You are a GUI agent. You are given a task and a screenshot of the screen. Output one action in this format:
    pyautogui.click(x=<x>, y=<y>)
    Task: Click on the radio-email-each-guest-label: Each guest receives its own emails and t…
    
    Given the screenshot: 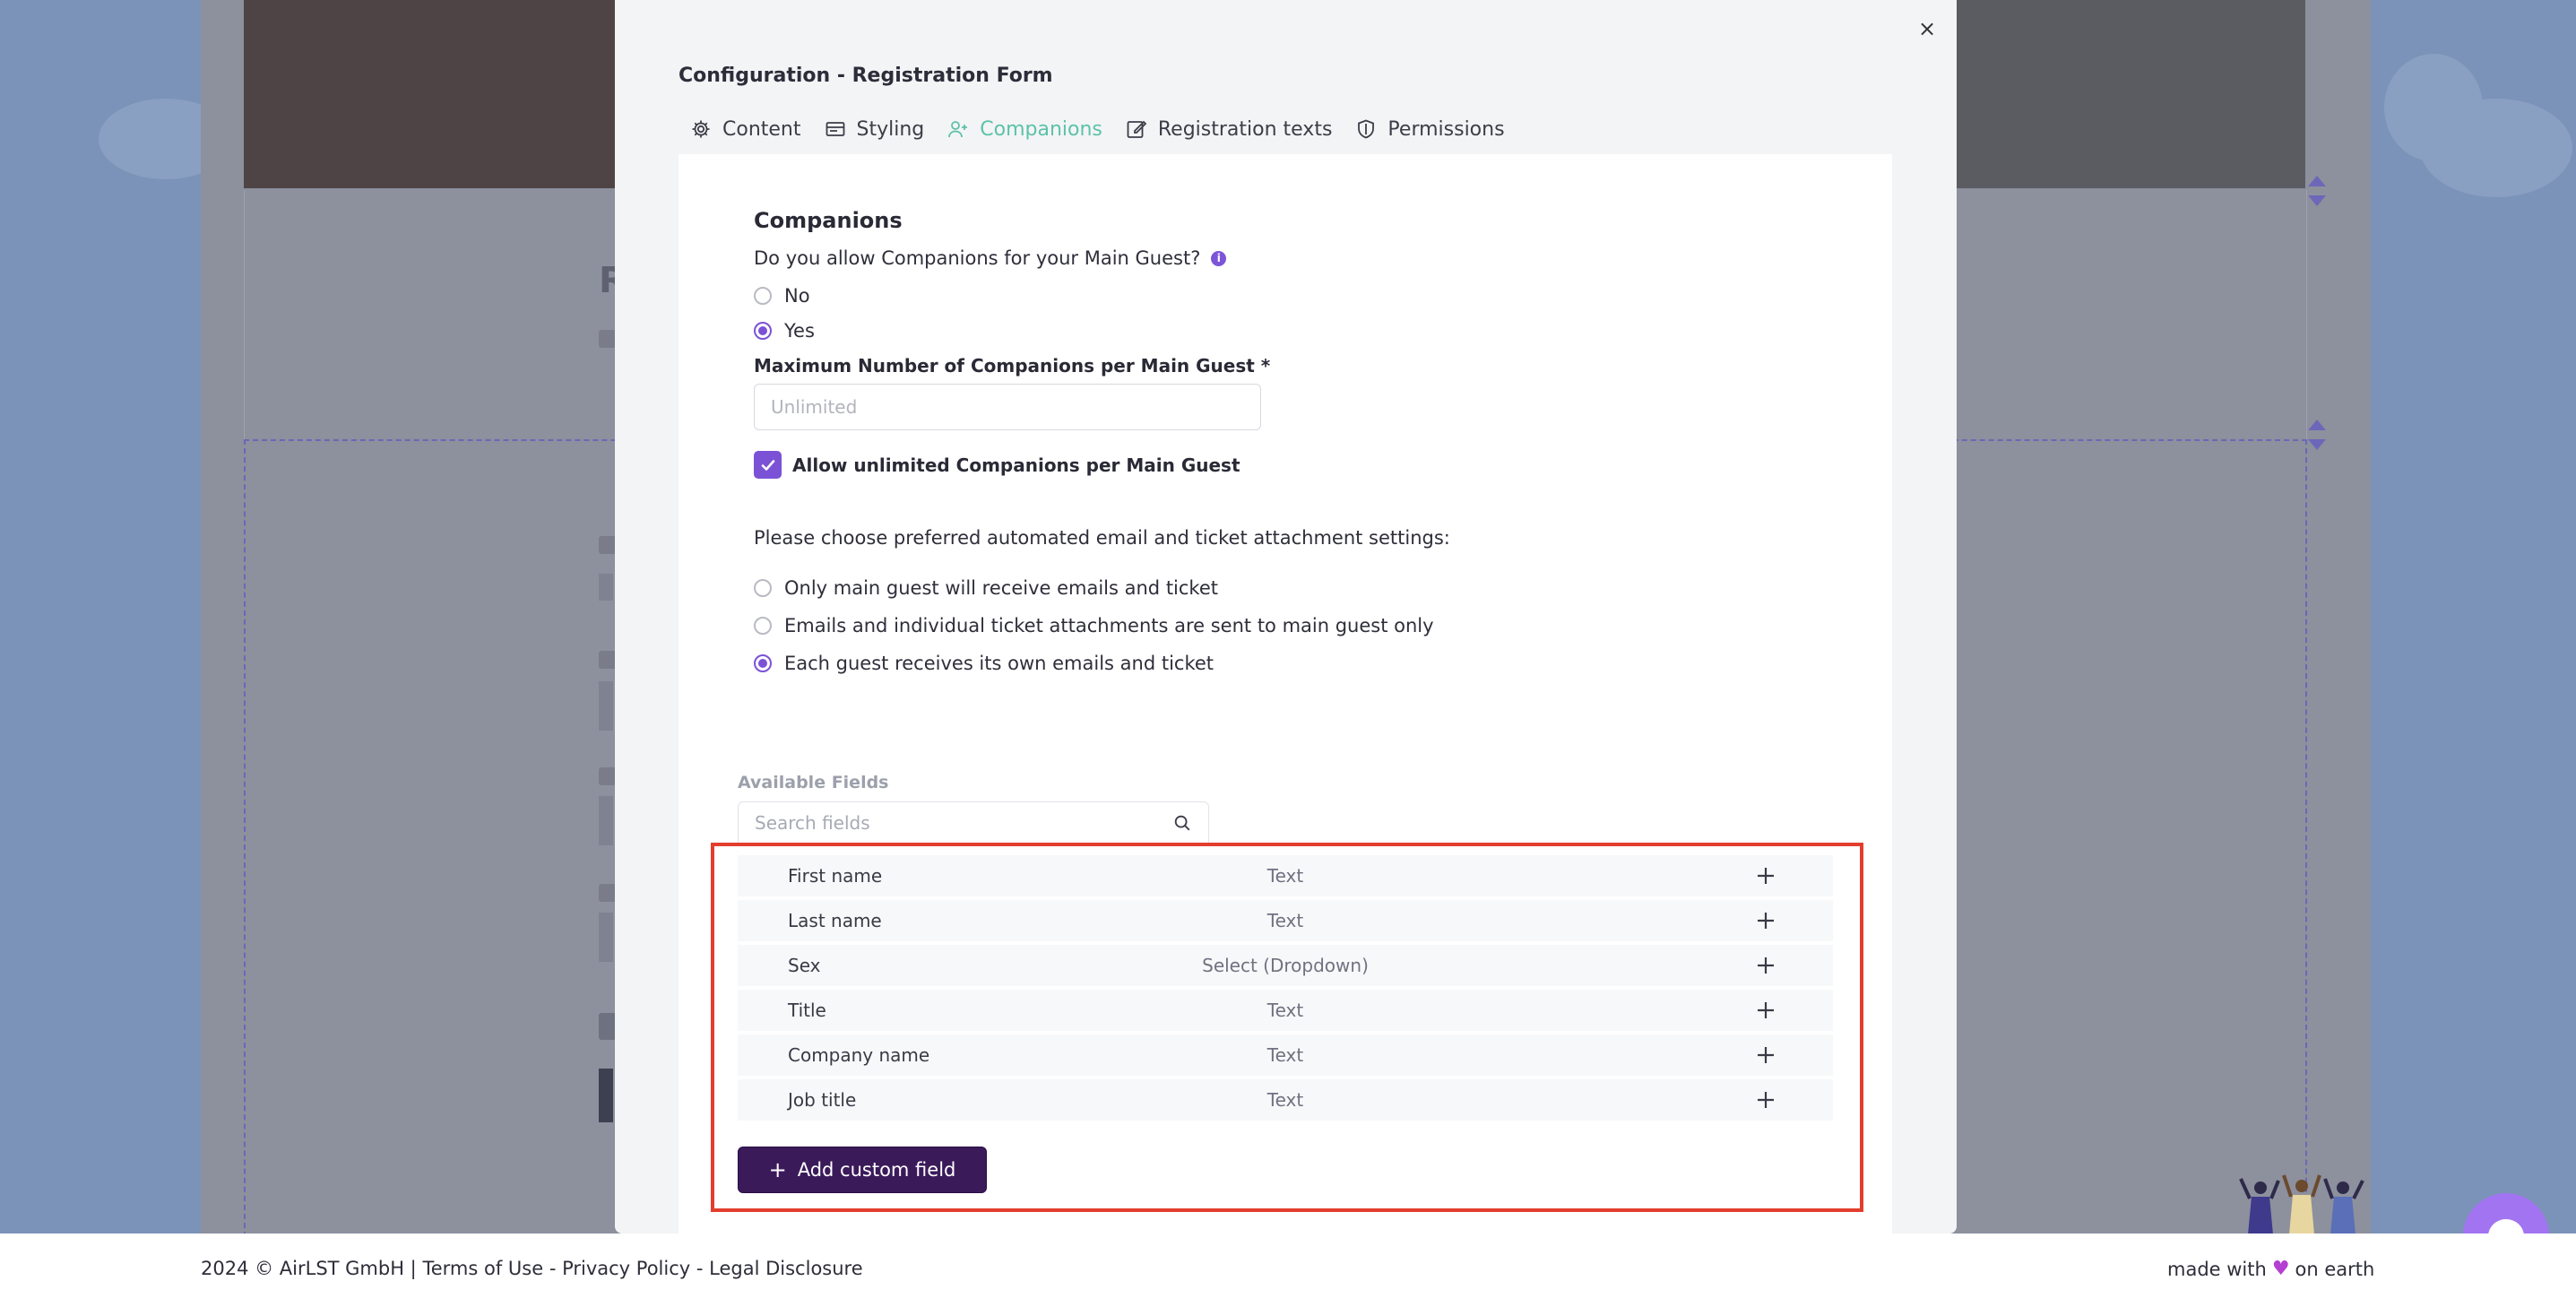 What is the action you would take?
    pyautogui.click(x=999, y=663)
    